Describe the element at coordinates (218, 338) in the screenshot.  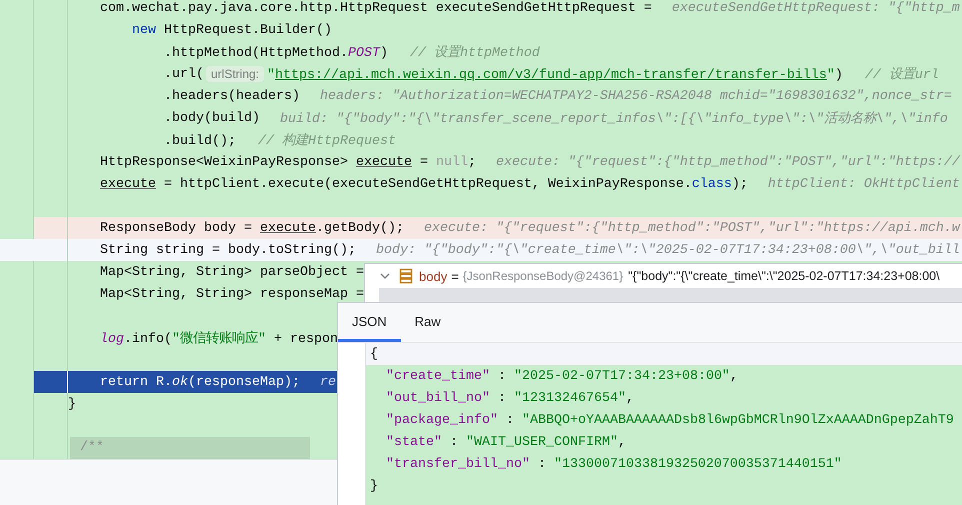
I see `code-text: log.info("微信转账响应" + respon` at that location.